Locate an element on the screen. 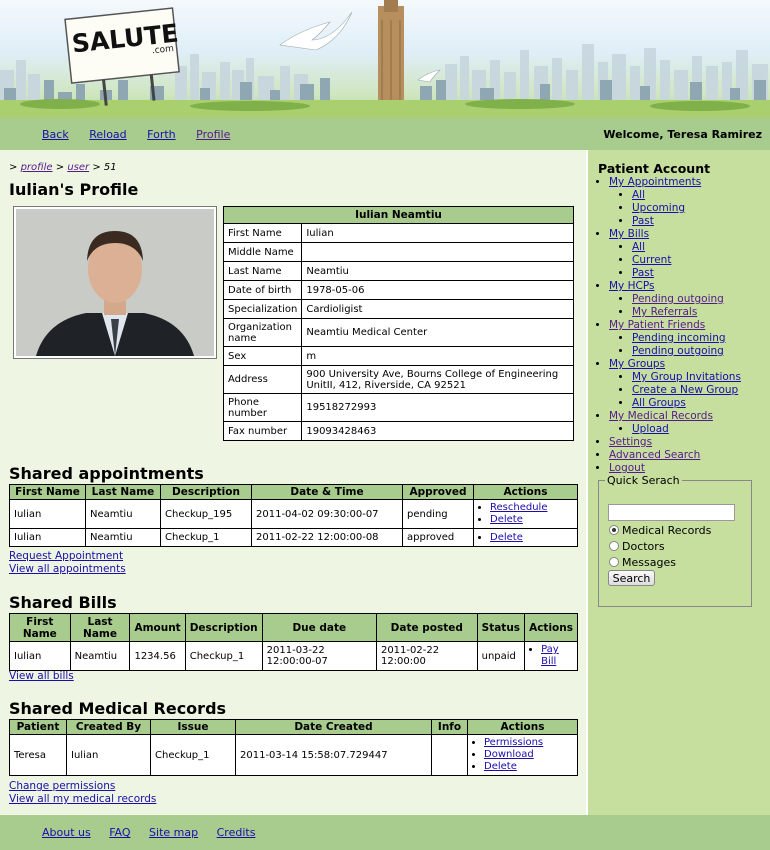 This screenshot has height=850, width=770. cell: 1234.56 is located at coordinates (157, 656).